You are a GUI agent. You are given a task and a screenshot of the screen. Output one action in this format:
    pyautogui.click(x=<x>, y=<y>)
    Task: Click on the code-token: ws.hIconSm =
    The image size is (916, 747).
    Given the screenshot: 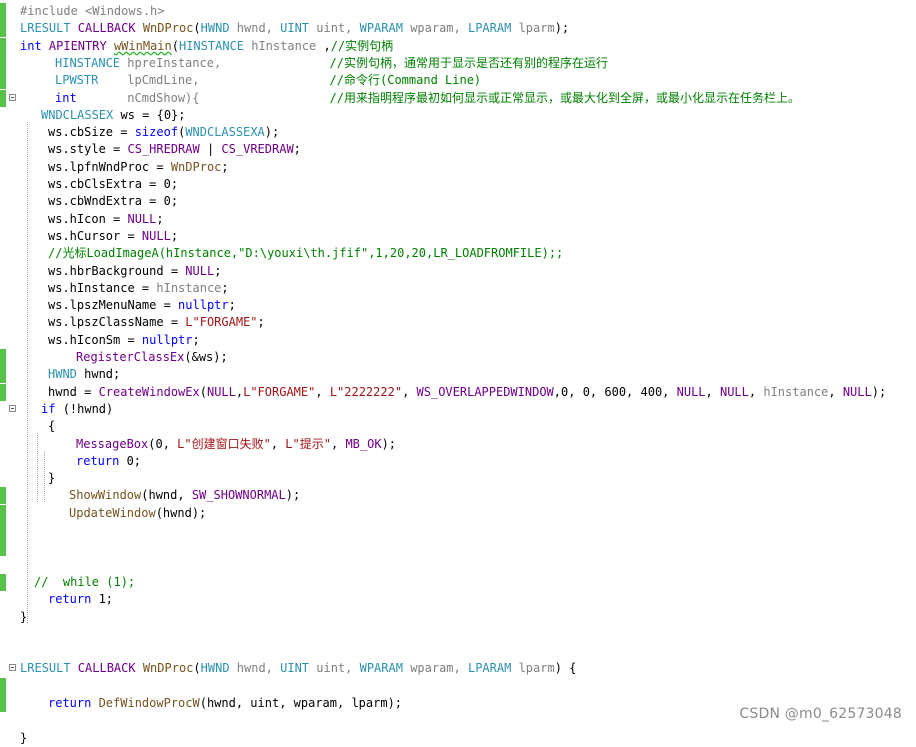 What is the action you would take?
    pyautogui.click(x=95, y=339)
    